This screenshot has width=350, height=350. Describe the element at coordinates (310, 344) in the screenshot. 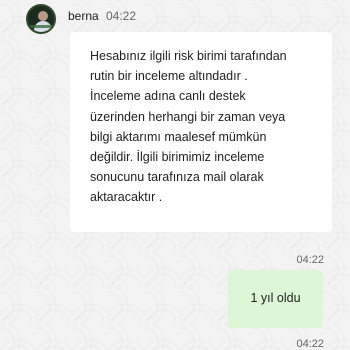

I see `outgoing-message-time: 04:22` at that location.